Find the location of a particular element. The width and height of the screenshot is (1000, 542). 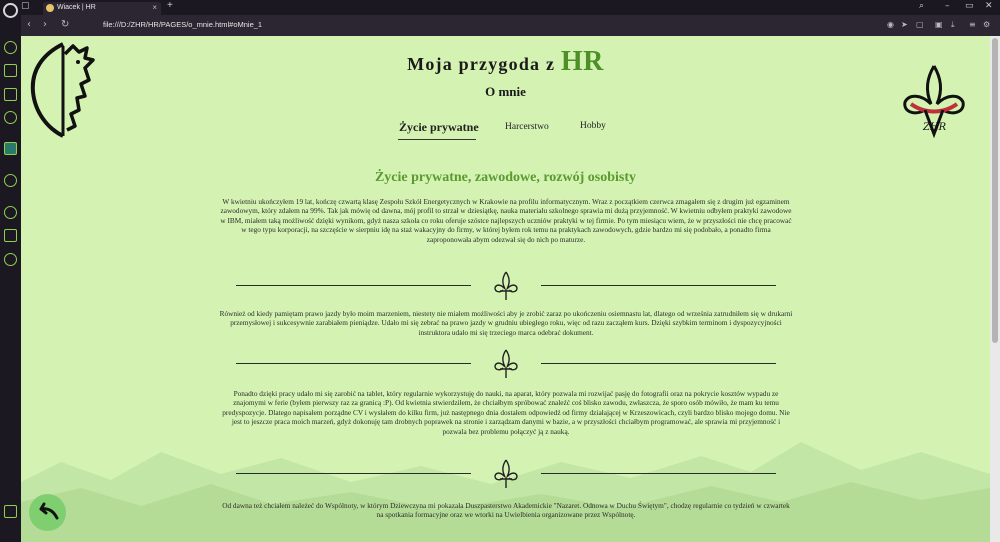

easy-setup-icon: ⚙ is located at coordinates (986, 24).